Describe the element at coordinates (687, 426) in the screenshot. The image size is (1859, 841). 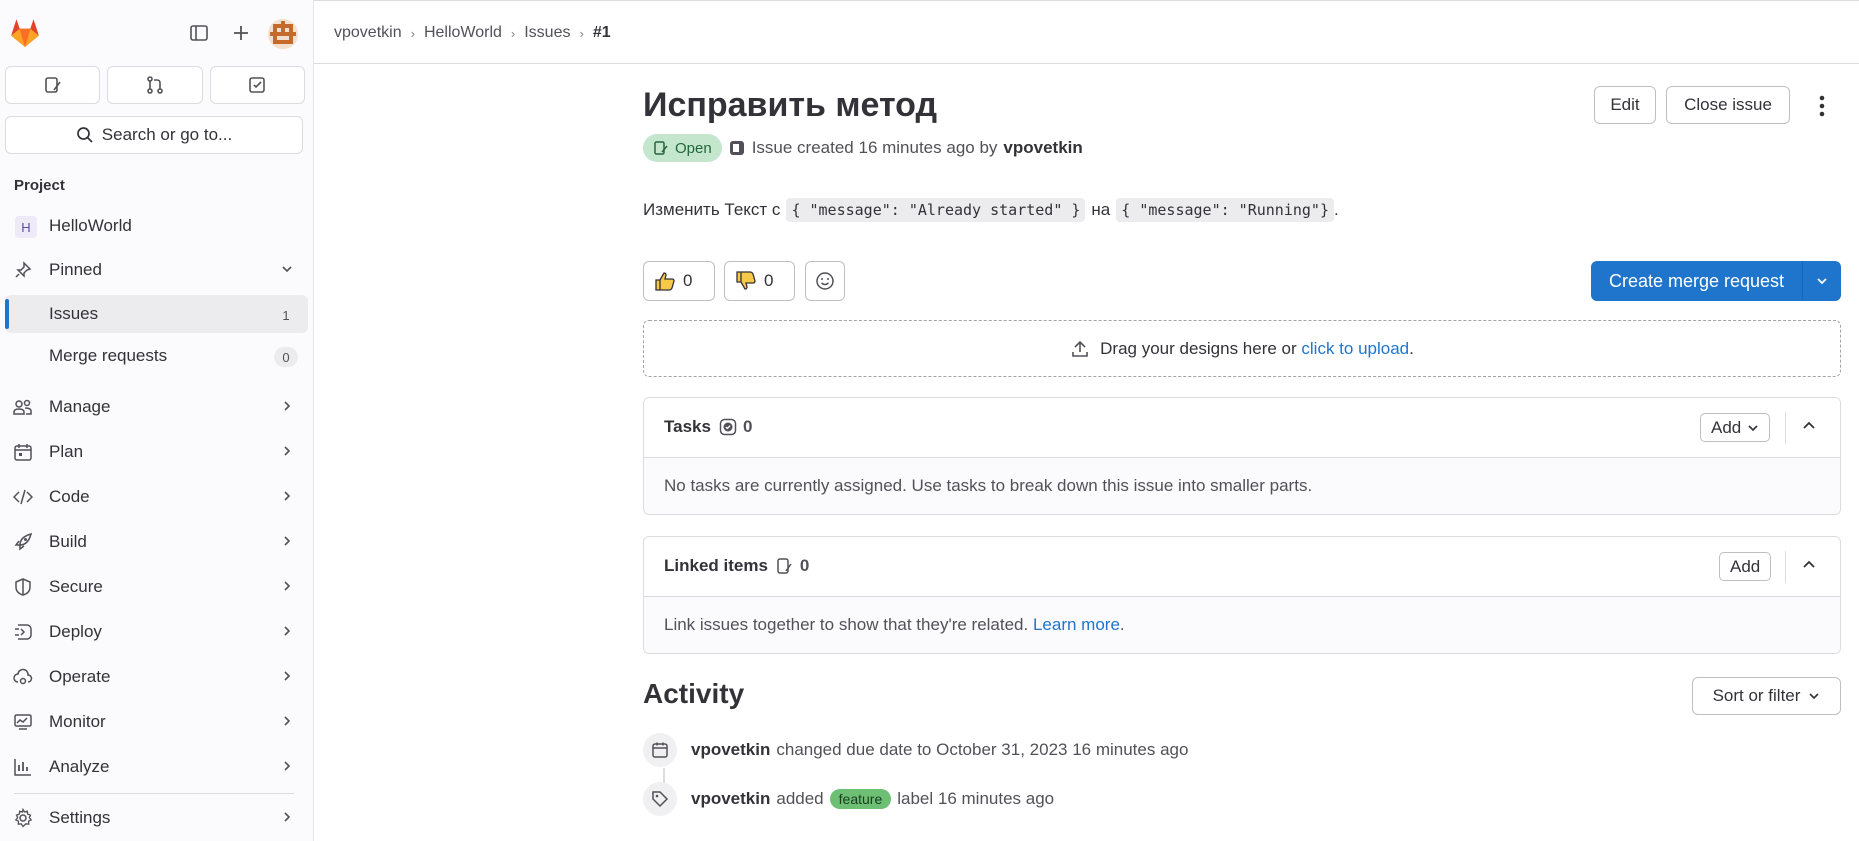
I see `tasks-title: Tasks` at that location.